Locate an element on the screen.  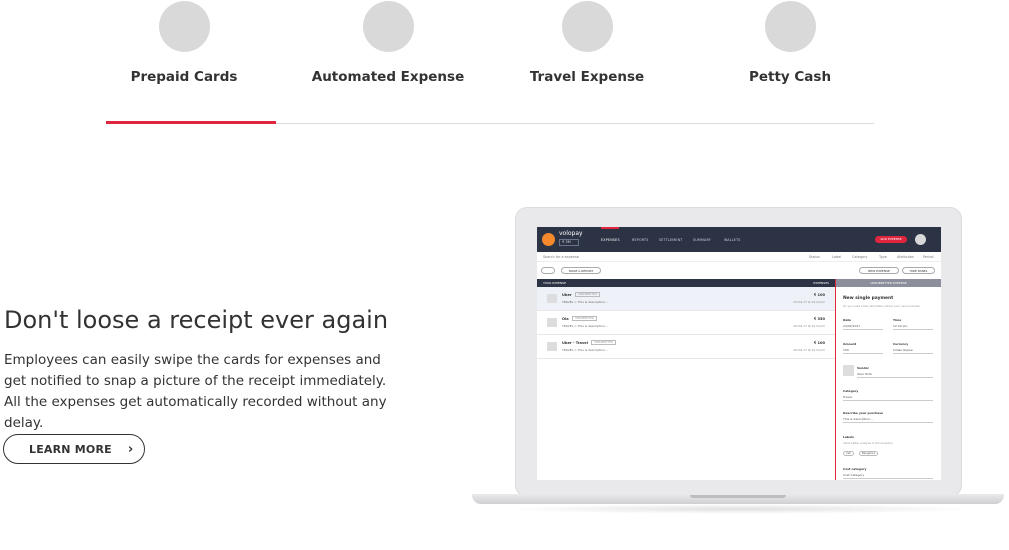
tab-petty-cash: Petty Cash is located at coordinates (790, 42).